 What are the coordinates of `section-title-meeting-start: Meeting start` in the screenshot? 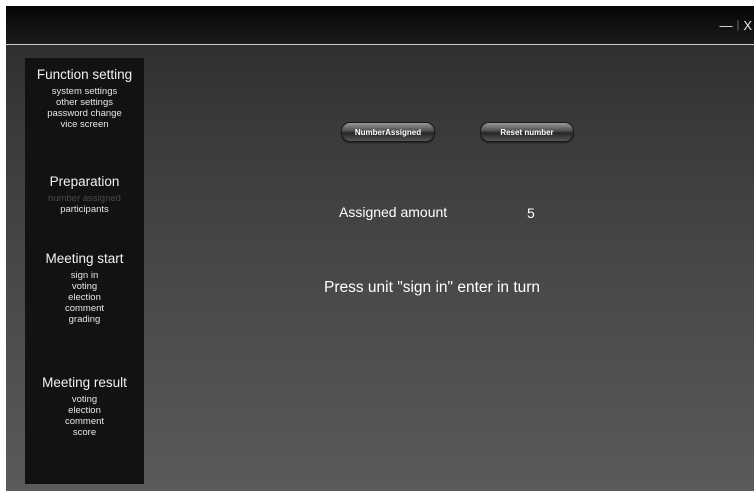 It's located at (84, 258).